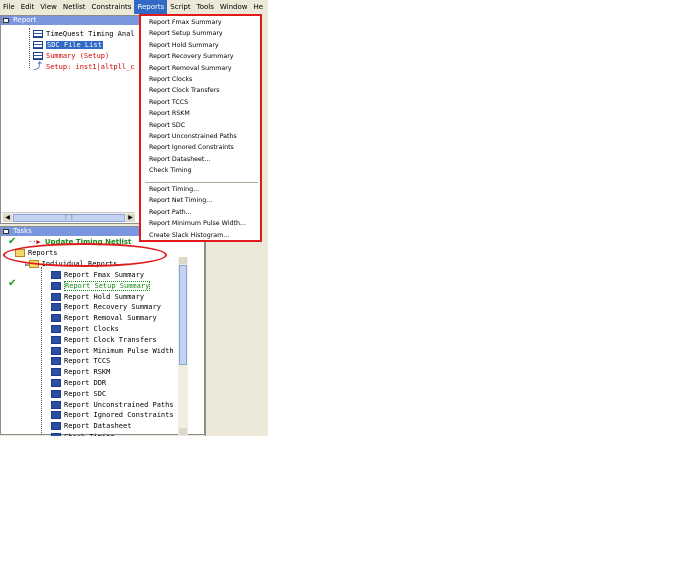 The image size is (690, 571). I want to click on task-label: Report TCCS, so click(87, 361).